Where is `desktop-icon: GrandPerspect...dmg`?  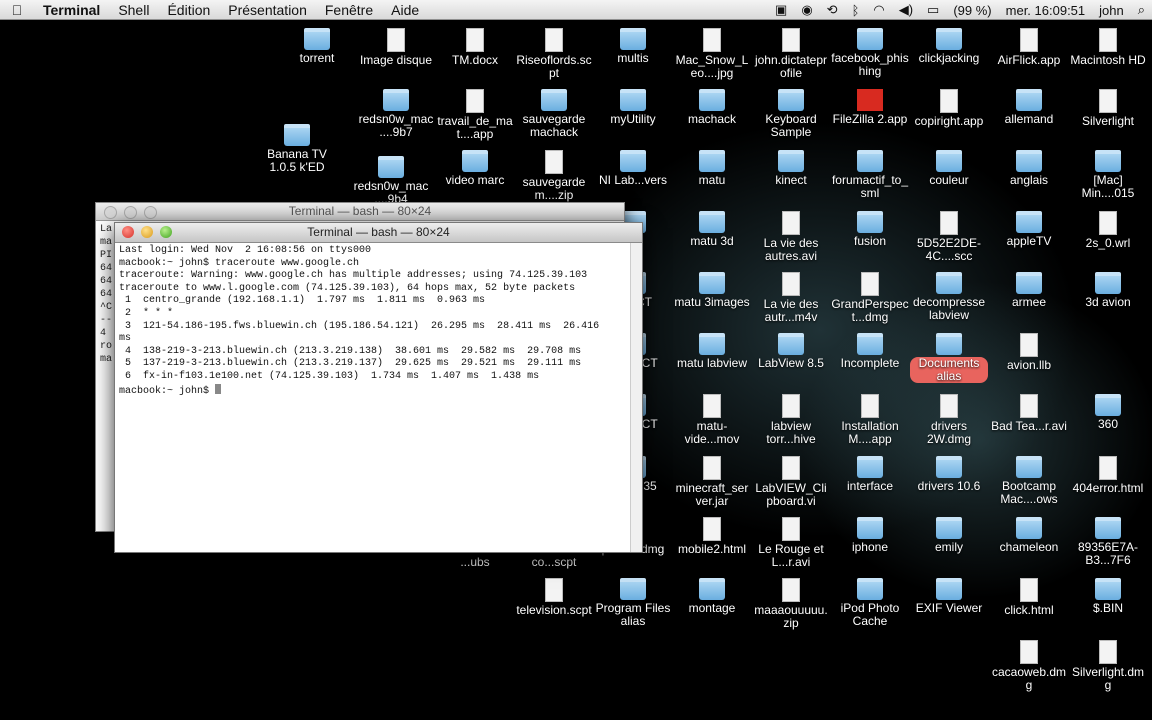
desktop-icon: GrandPerspect...dmg is located at coordinates (870, 298).